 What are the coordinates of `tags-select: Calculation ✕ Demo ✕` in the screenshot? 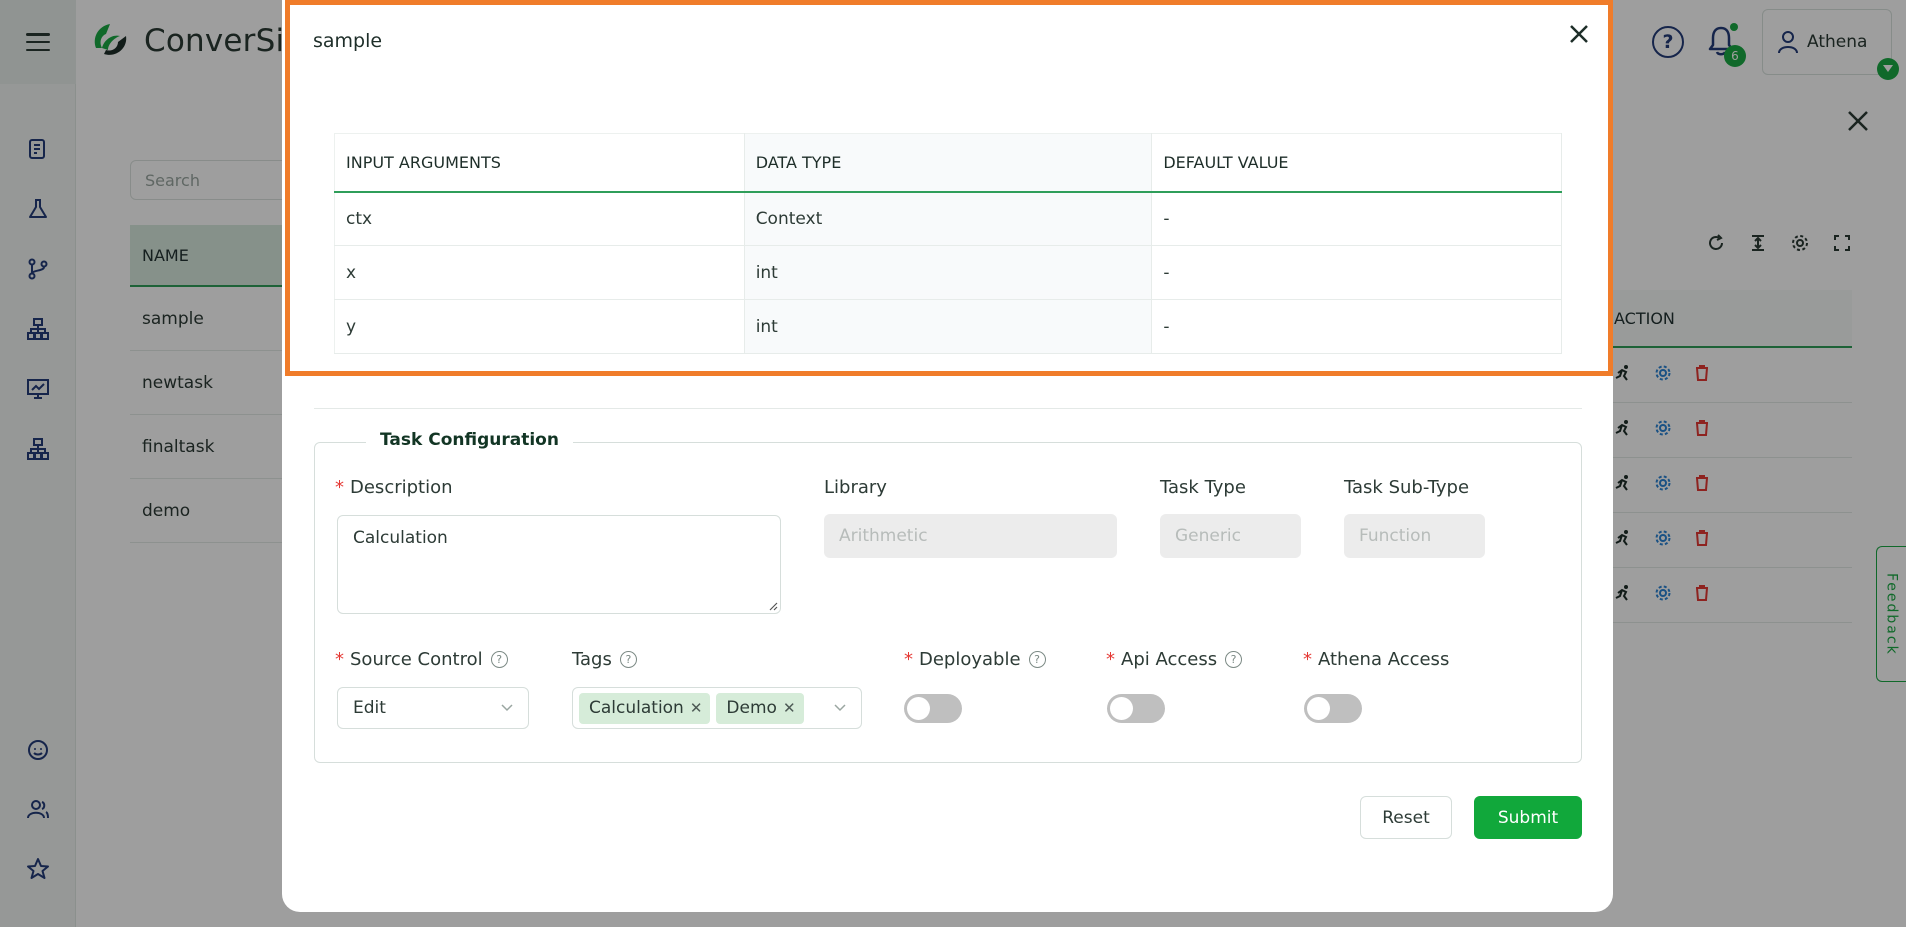 It's located at (717, 708).